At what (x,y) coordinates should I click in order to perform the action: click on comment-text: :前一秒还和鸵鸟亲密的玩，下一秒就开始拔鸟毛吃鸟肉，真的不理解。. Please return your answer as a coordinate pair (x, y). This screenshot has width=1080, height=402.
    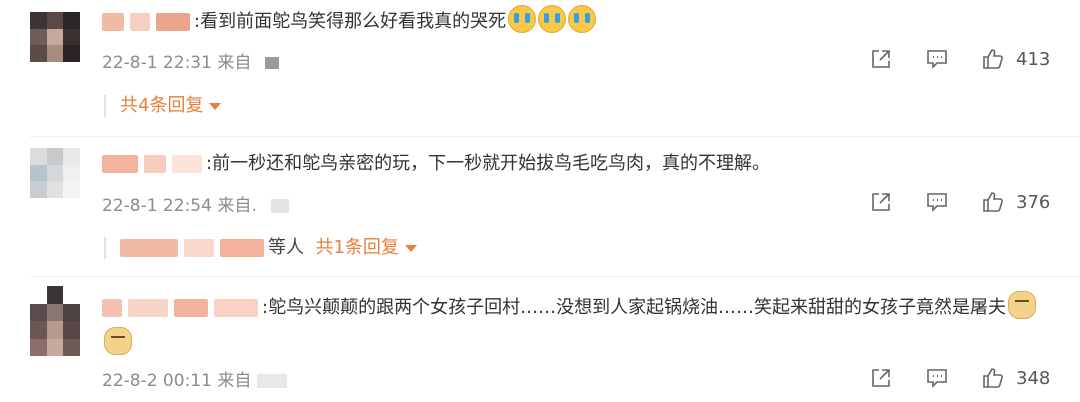
    Looking at the image, I should click on (576, 164).